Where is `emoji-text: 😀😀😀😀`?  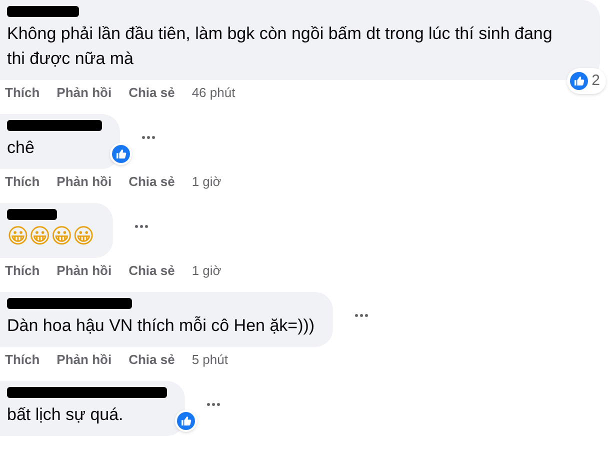 emoji-text: 😀😀😀😀 is located at coordinates (51, 236).